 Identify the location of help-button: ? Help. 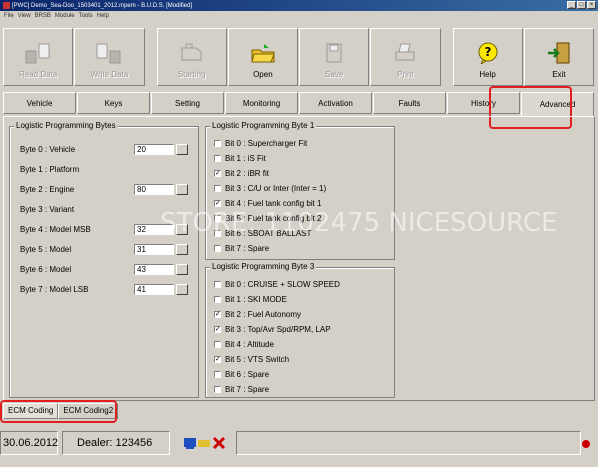
(487, 57).